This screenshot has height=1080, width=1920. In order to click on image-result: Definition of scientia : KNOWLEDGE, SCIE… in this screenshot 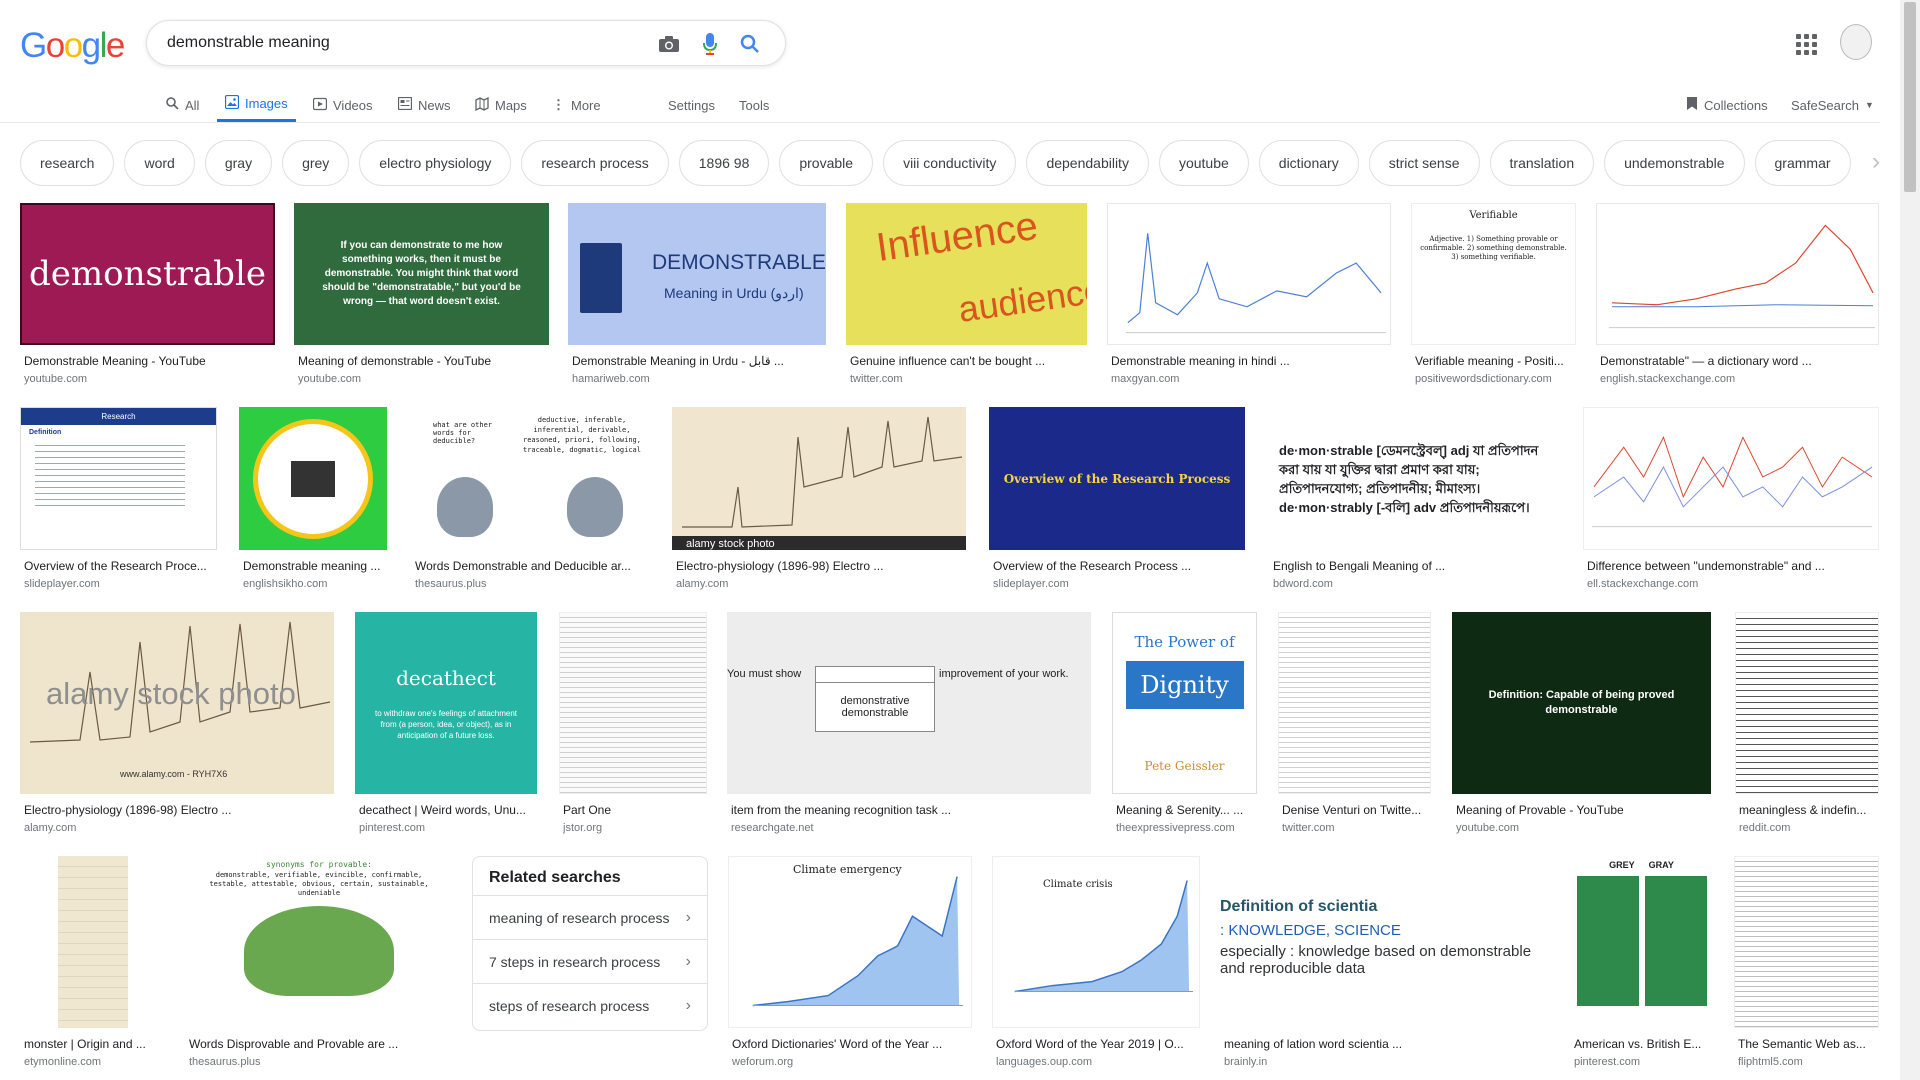, I will do `click(1384, 963)`.